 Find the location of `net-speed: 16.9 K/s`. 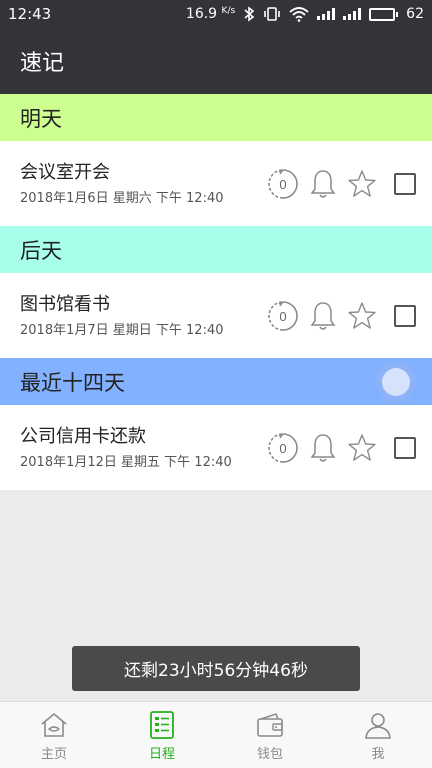

net-speed: 16.9 K/s is located at coordinates (210, 14).